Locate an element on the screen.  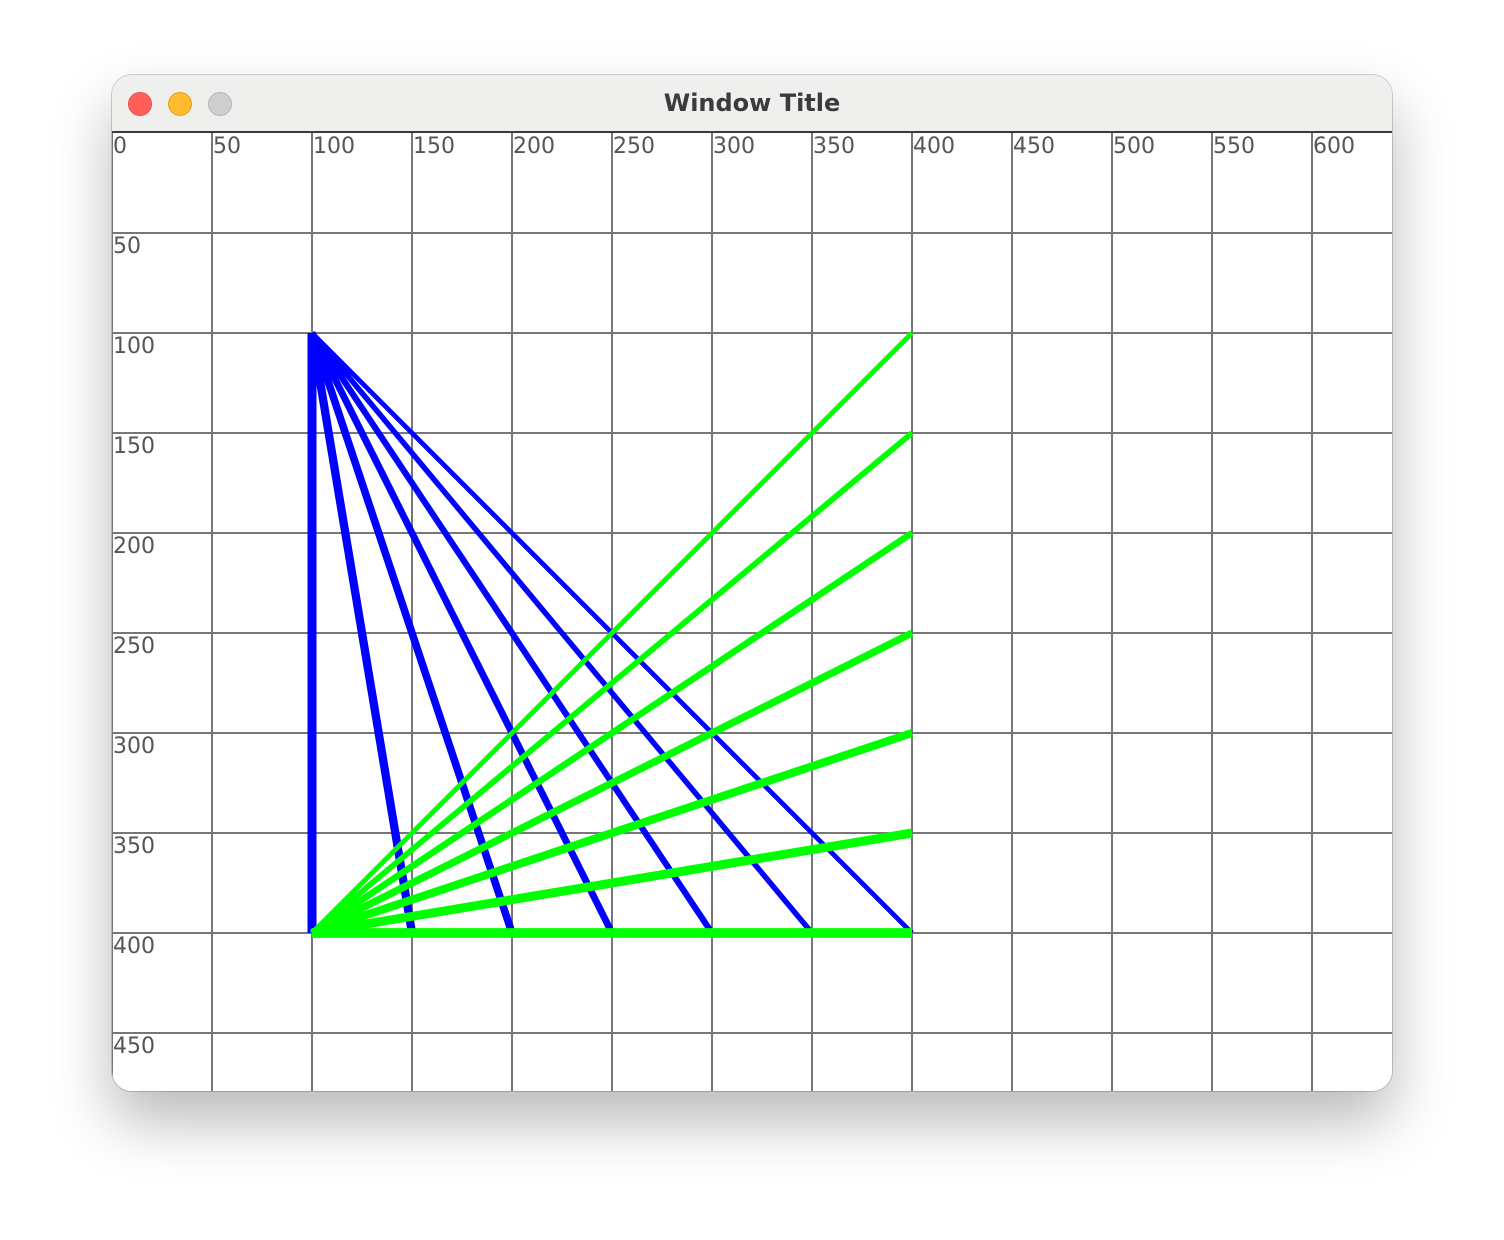
x-tick-label: 400 is located at coordinates (934, 146).